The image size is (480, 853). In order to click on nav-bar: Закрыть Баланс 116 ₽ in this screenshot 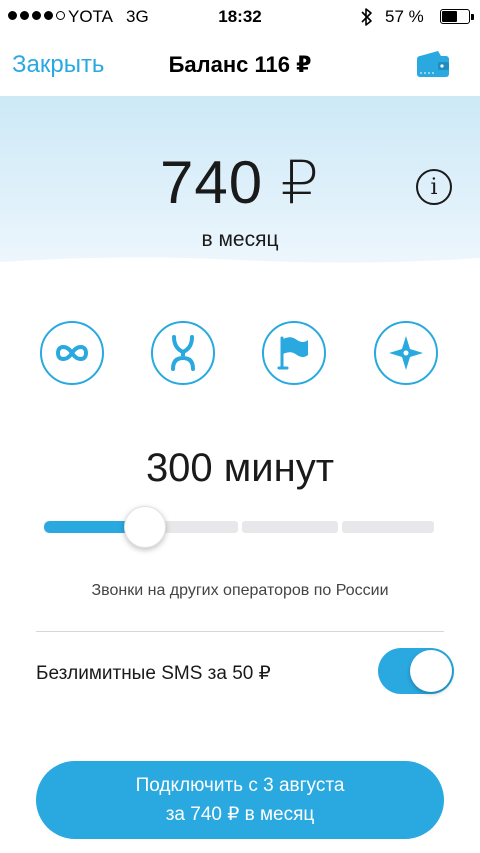, I will do `click(240, 65)`.